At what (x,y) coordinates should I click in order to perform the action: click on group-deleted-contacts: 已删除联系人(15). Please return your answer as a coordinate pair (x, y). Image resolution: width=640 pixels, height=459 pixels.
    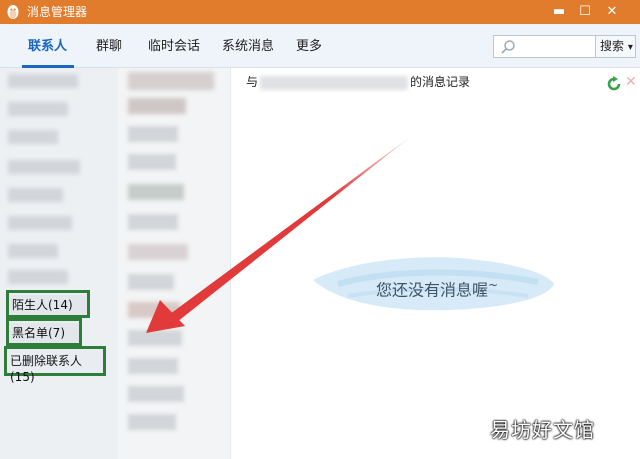
    Looking at the image, I should click on (55, 365).